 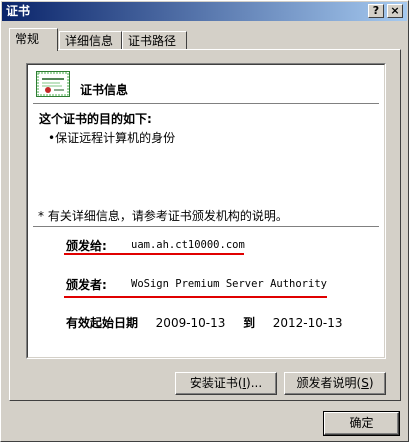 I want to click on validity-row: 有效起始日期 2009-10-13 到 2012-10-13, so click(x=204, y=322).